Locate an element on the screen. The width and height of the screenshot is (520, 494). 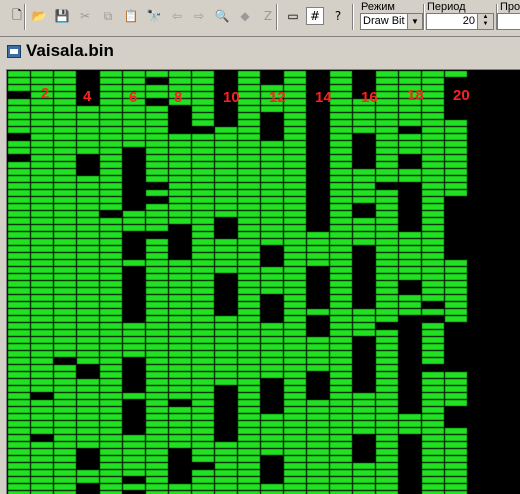
mode-select: Draw Bit ▼ is located at coordinates (391, 21).